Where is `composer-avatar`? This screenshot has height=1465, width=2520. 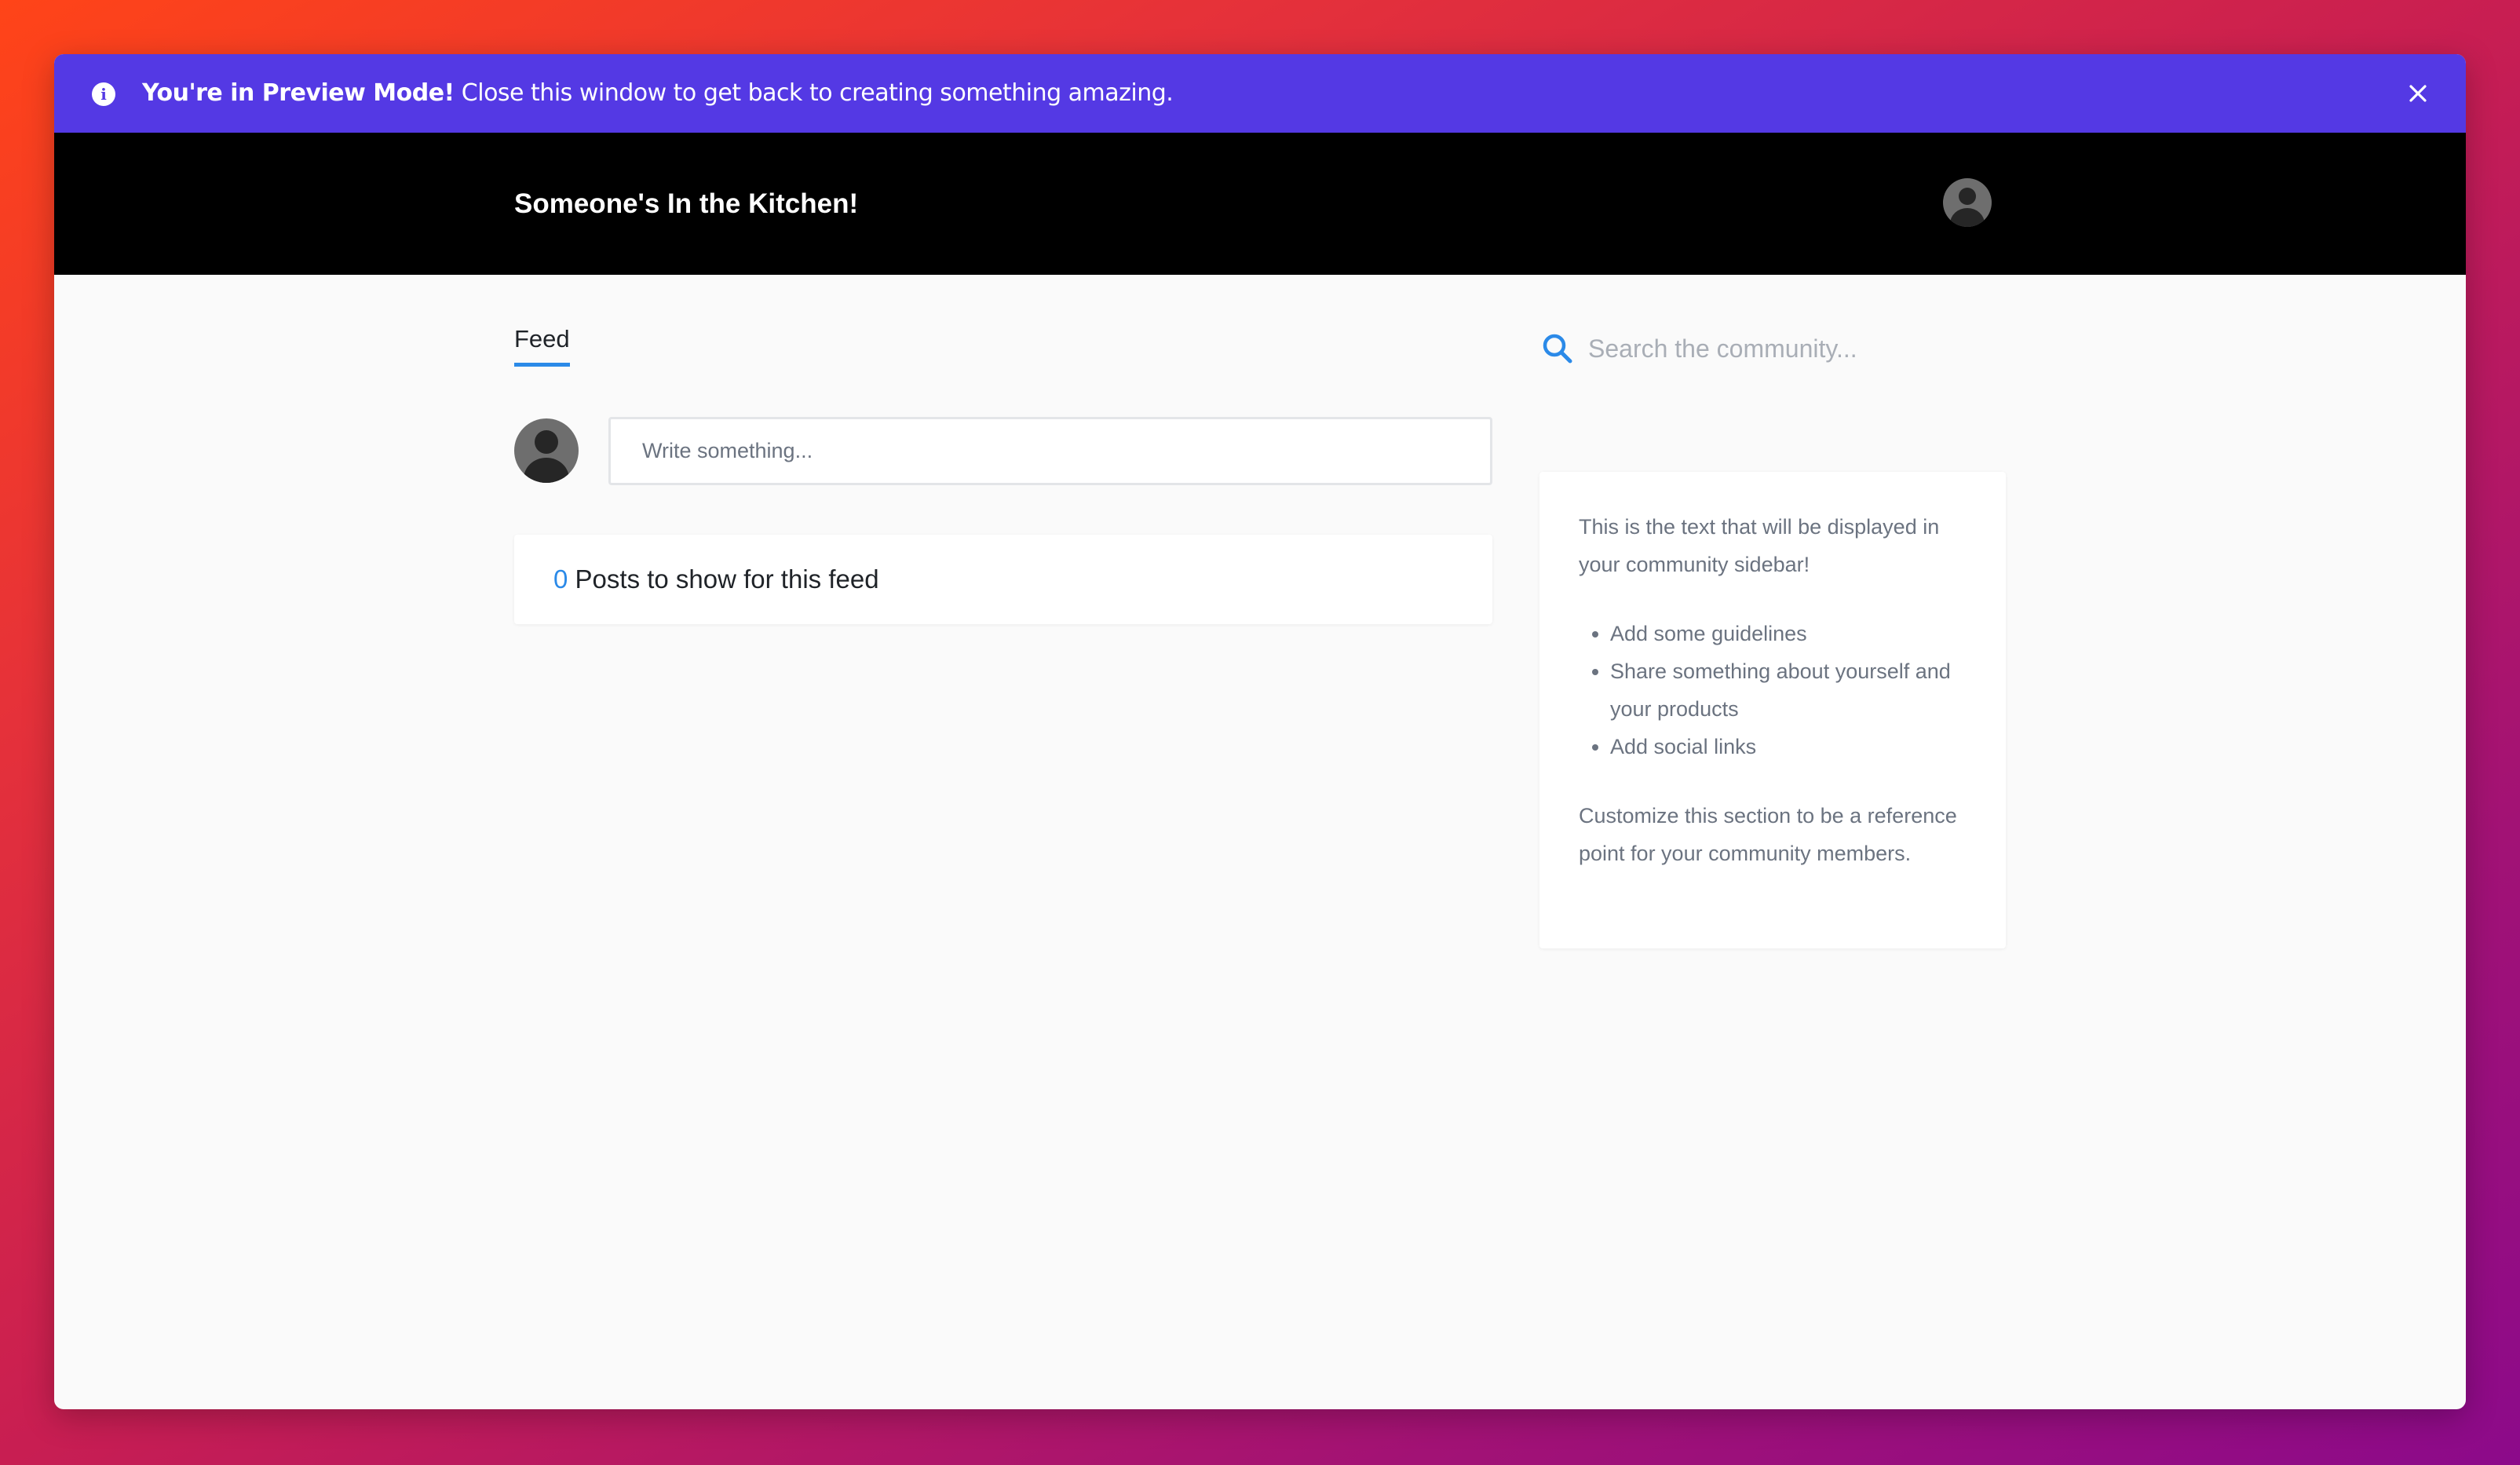
composer-avatar is located at coordinates (546, 450).